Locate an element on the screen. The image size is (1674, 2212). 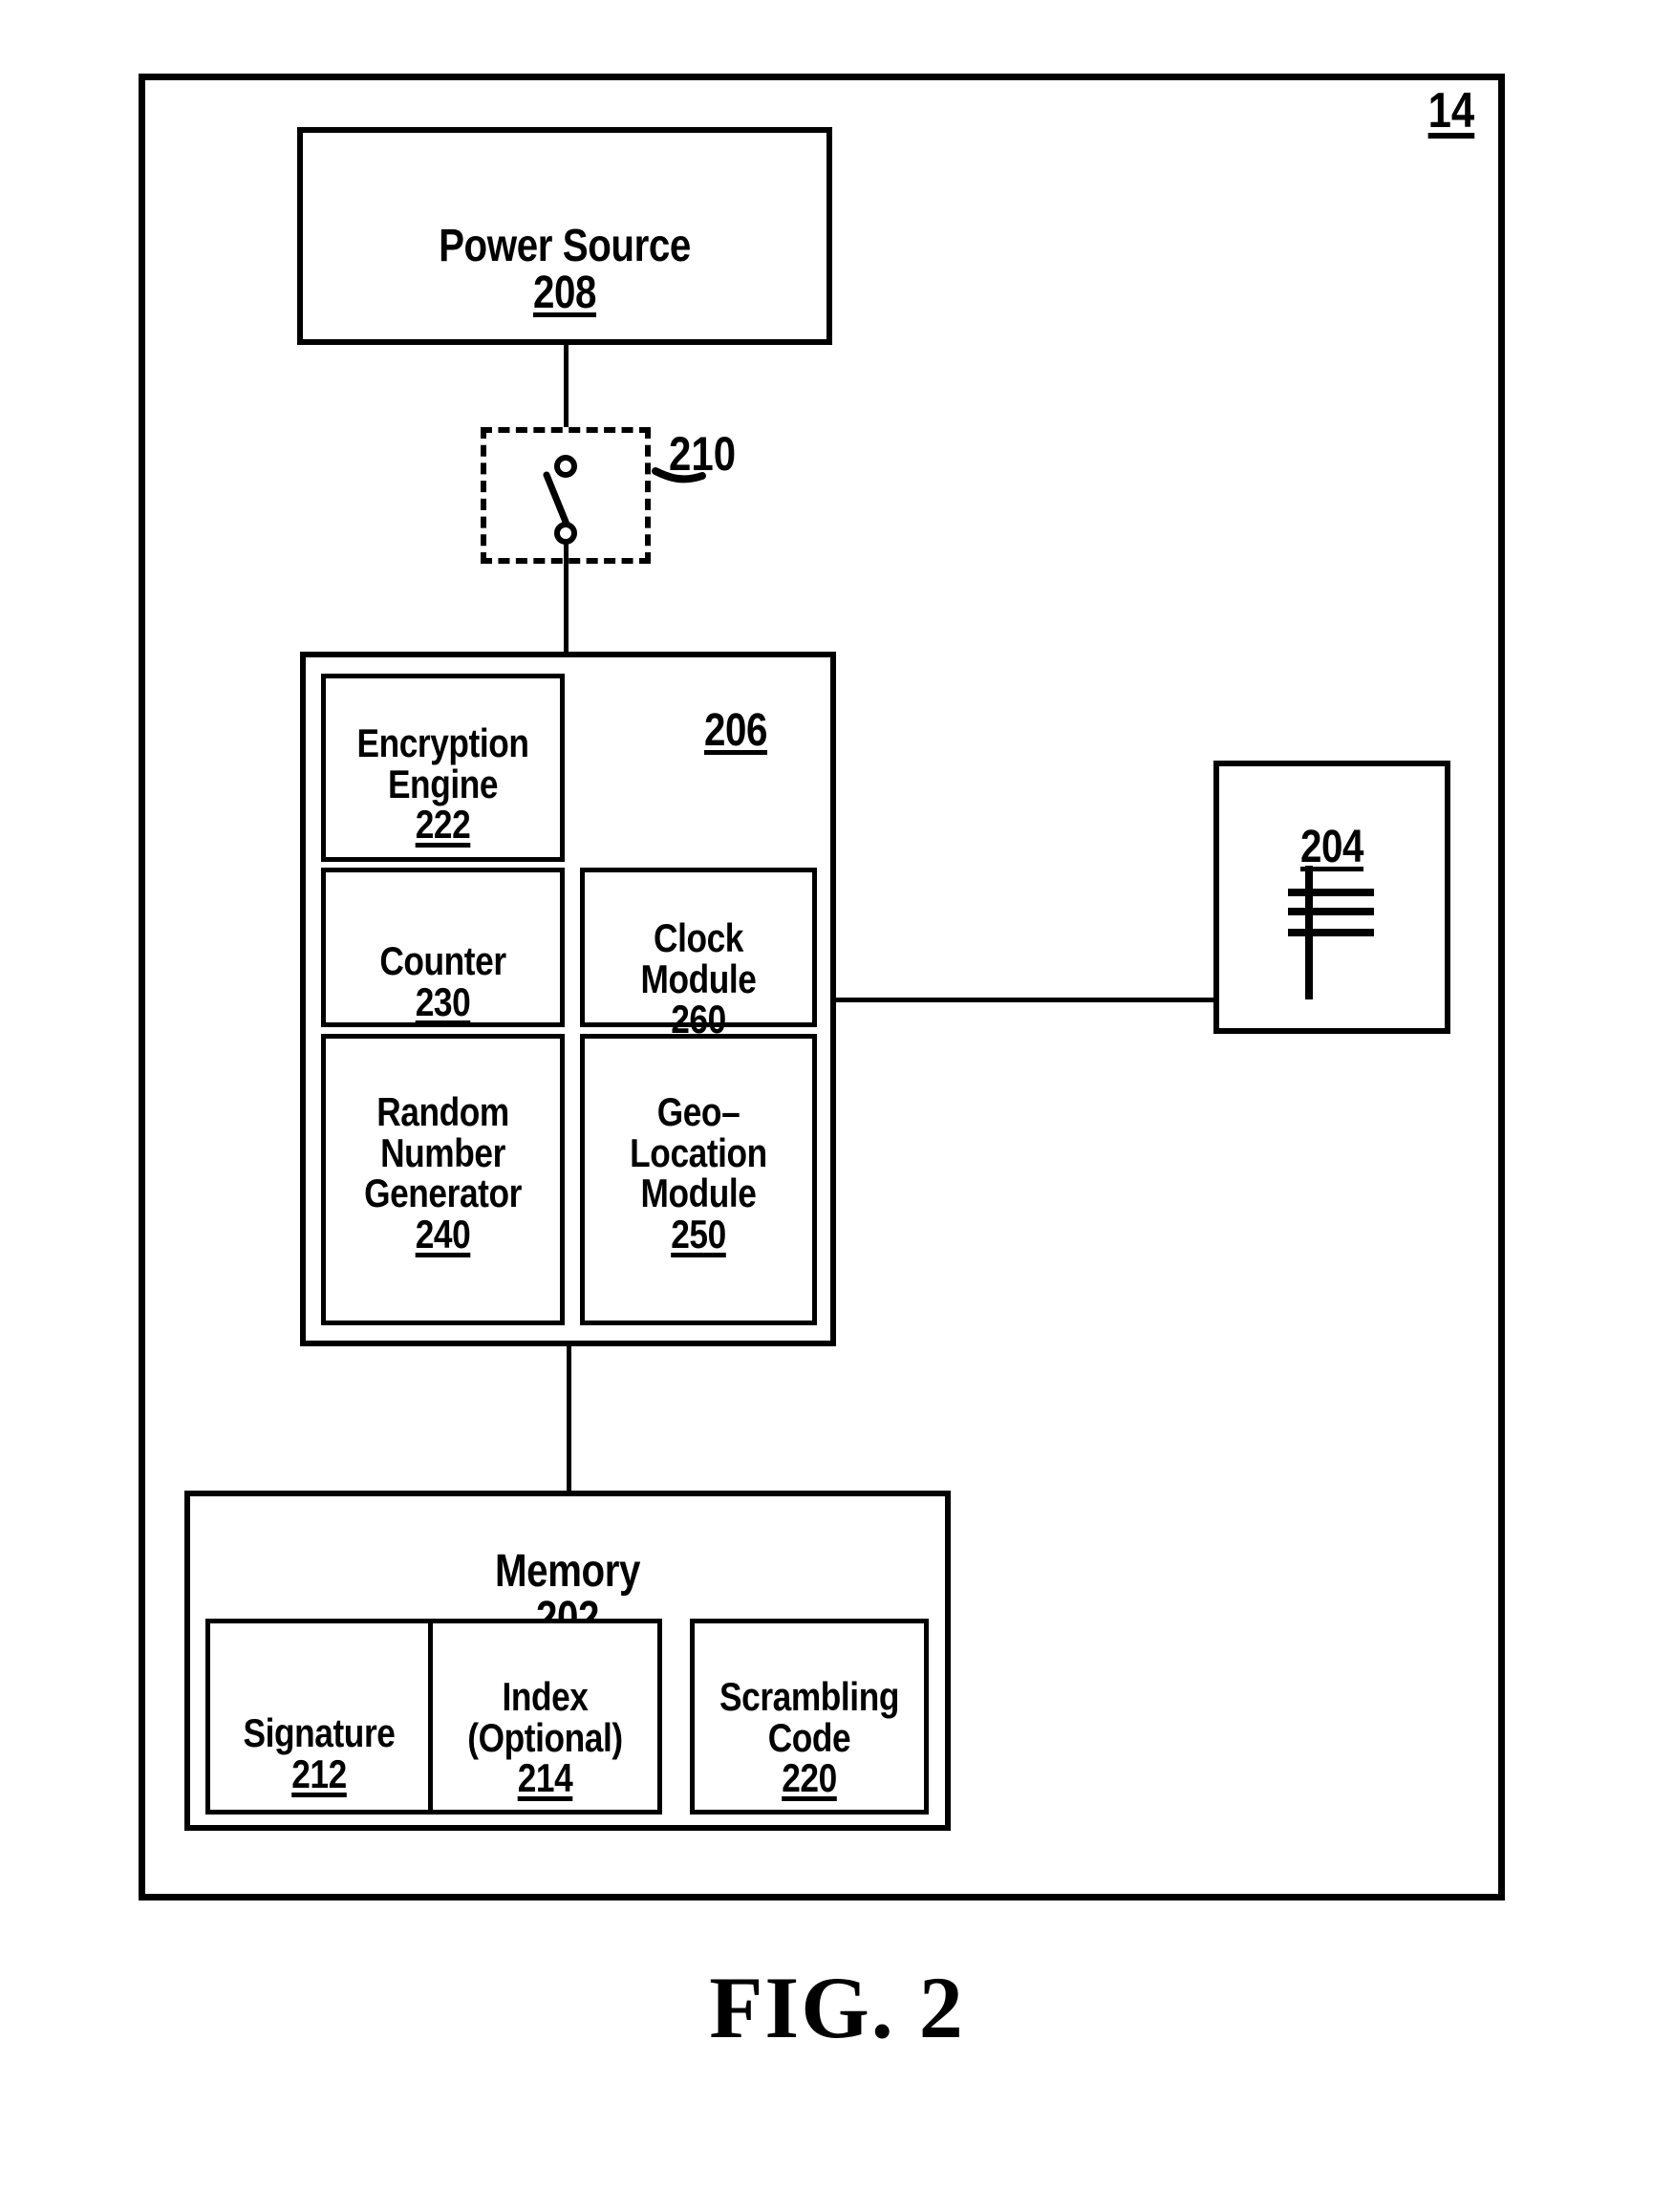
index-ref: 214 is located at coordinates (545, 1778).